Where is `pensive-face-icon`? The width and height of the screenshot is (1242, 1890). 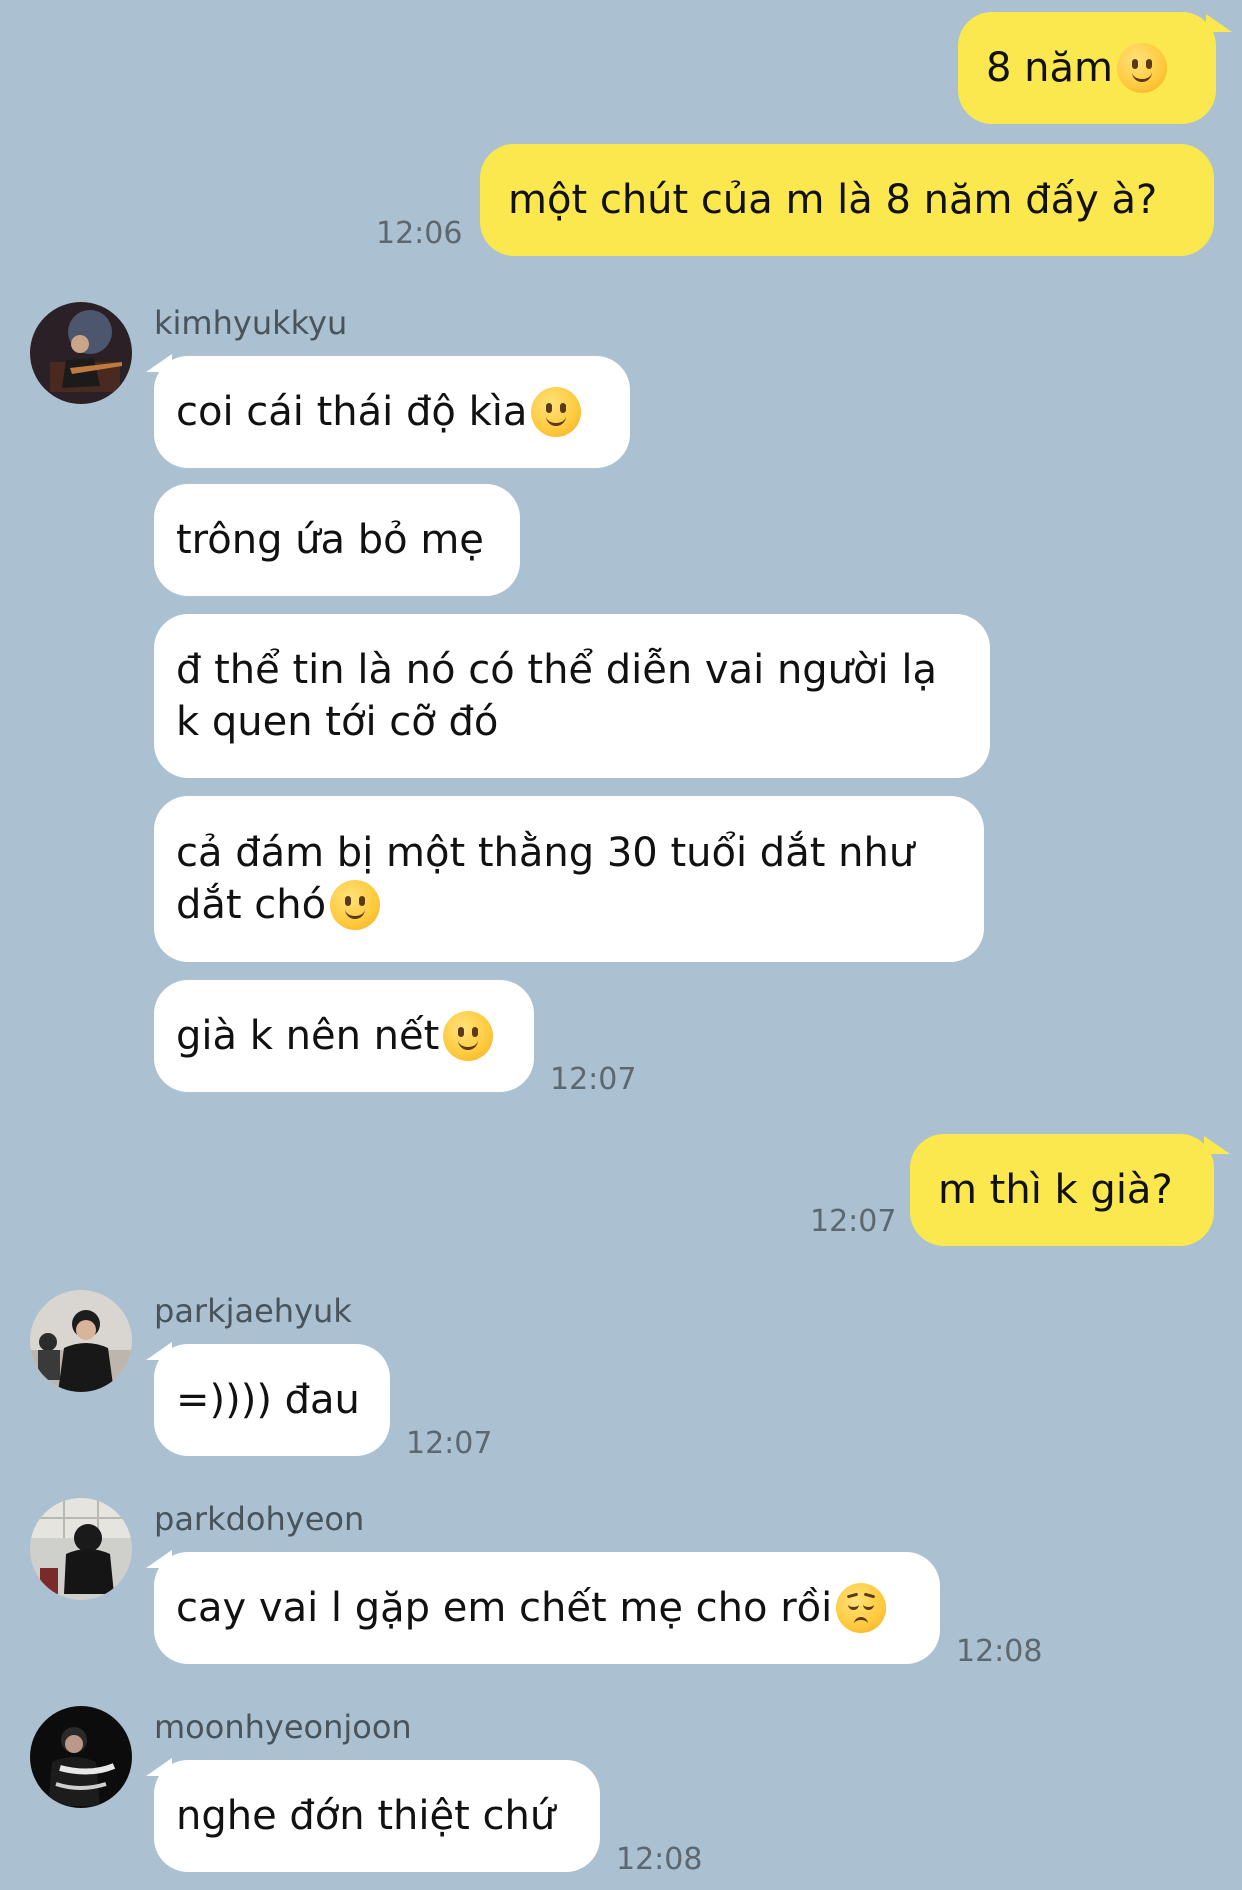
pensive-face-icon is located at coordinates (861, 1608).